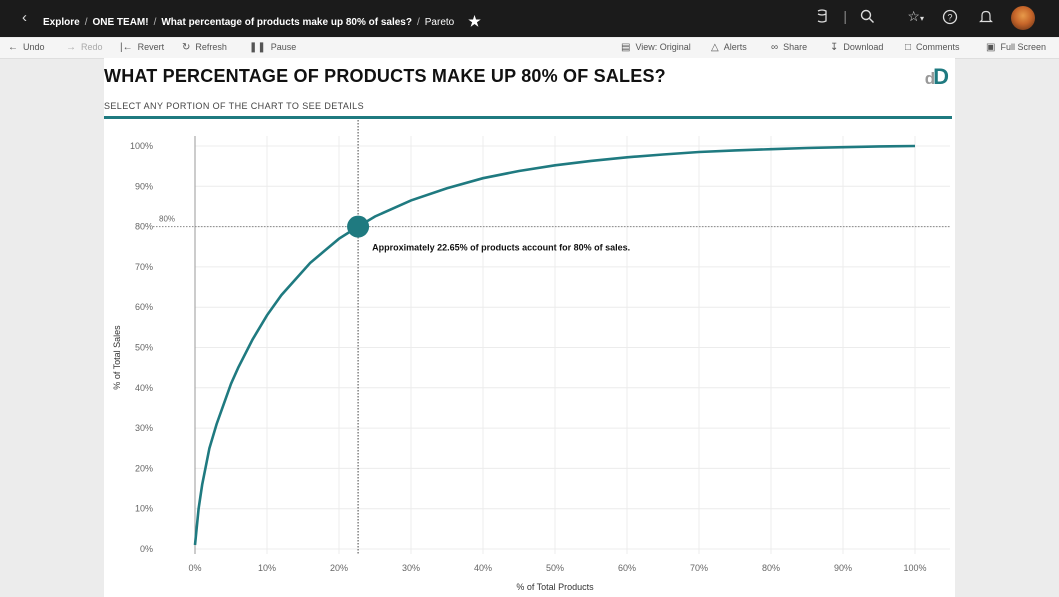  What do you see at coordinates (272, 47) in the screenshot?
I see `pause-button: ❚❚ Pause` at bounding box center [272, 47].